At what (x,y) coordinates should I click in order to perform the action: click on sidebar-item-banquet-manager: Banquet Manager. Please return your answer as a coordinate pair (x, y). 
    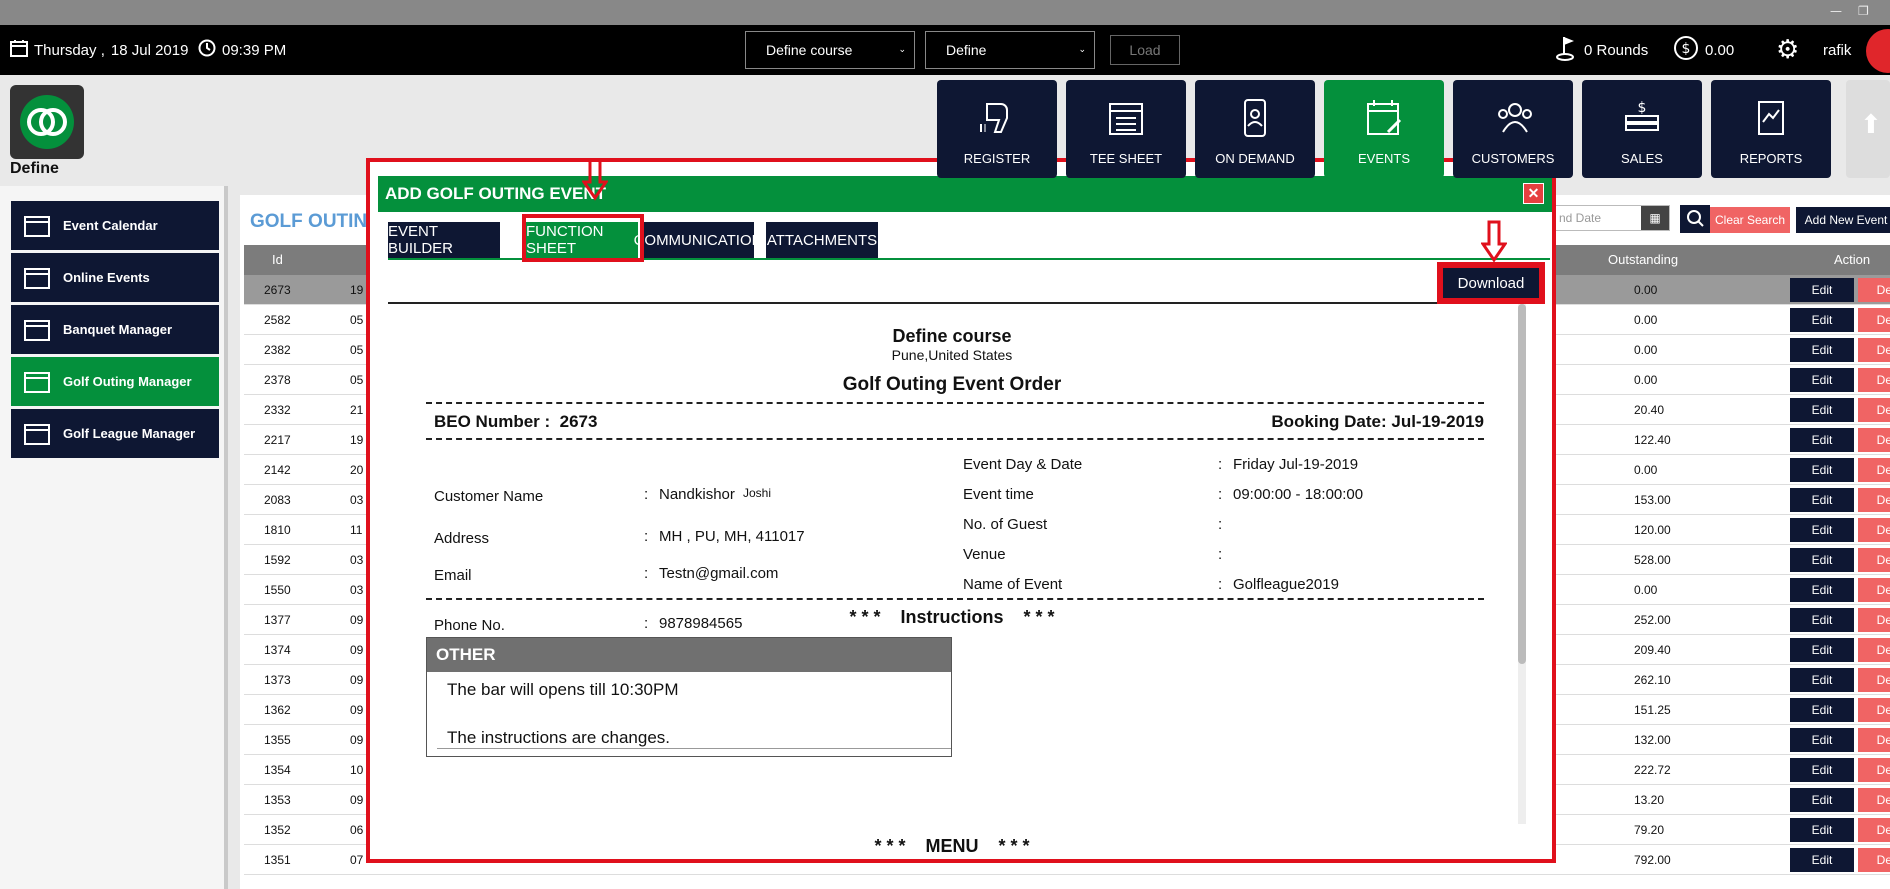
    Looking at the image, I should click on (115, 329).